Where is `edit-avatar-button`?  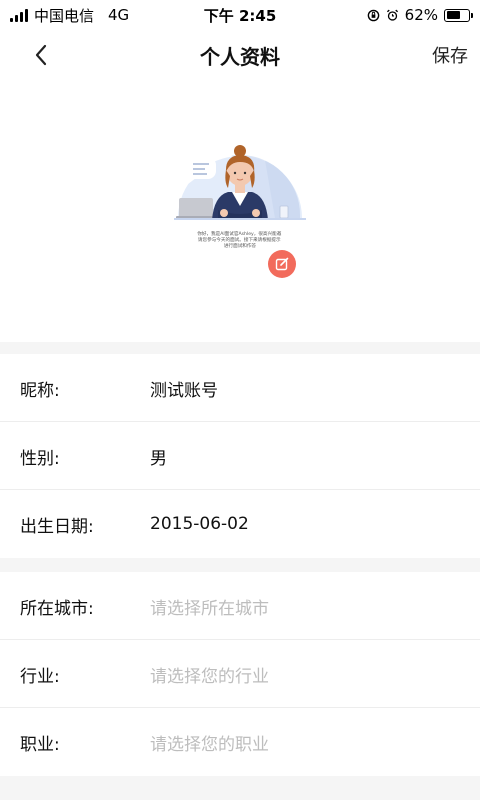 edit-avatar-button is located at coordinates (282, 264).